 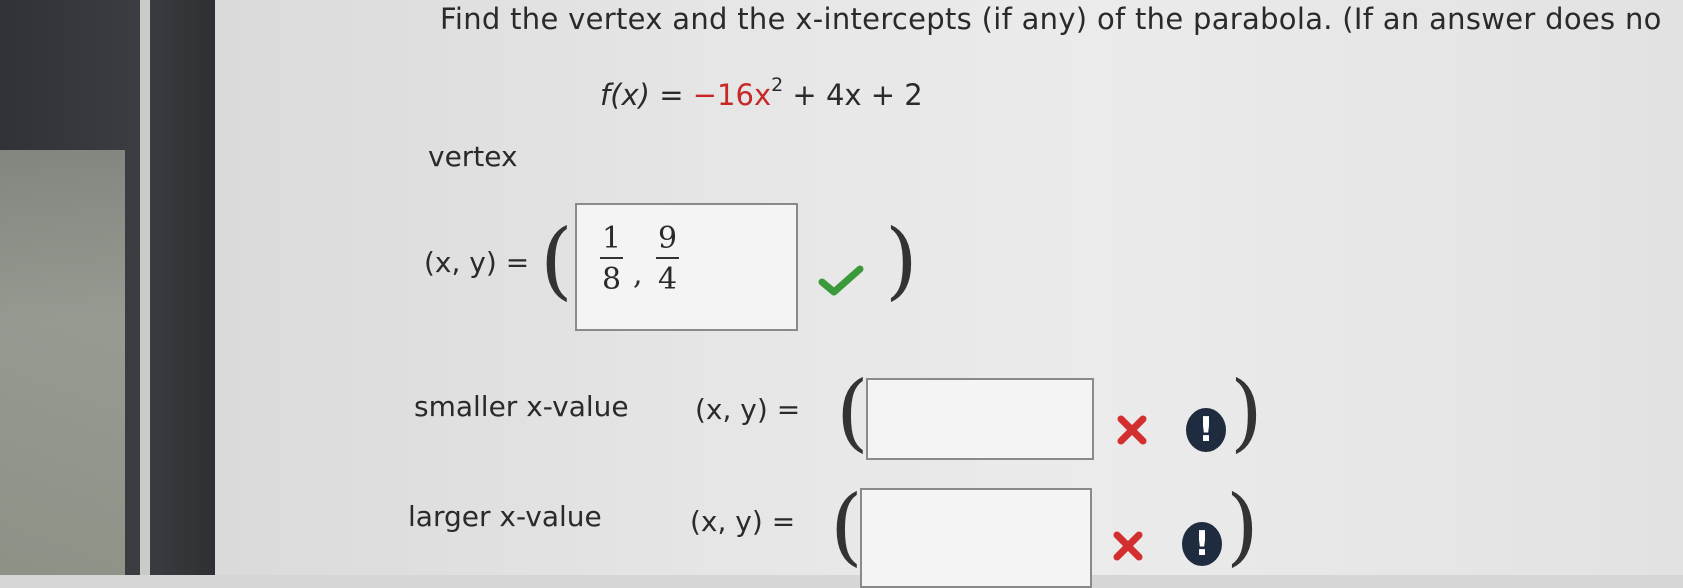 I want to click on vertex-y-fraction: 9 4, so click(x=668, y=259).